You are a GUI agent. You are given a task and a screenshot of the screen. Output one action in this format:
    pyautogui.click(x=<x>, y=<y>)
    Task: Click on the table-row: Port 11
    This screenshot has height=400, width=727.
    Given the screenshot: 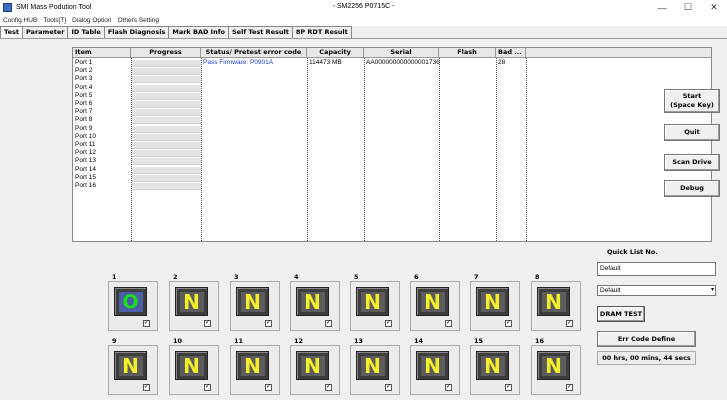 What is the action you would take?
    pyautogui.click(x=392, y=145)
    